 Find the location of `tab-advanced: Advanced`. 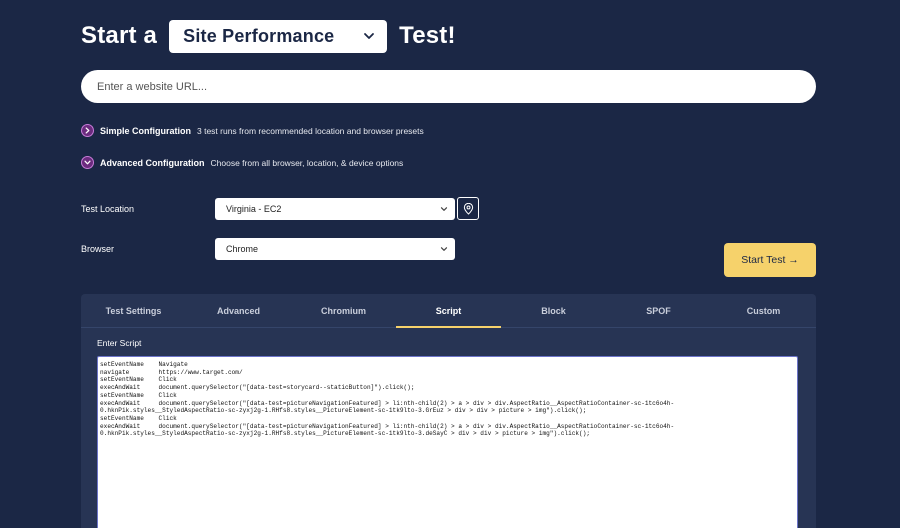

tab-advanced: Advanced is located at coordinates (238, 310).